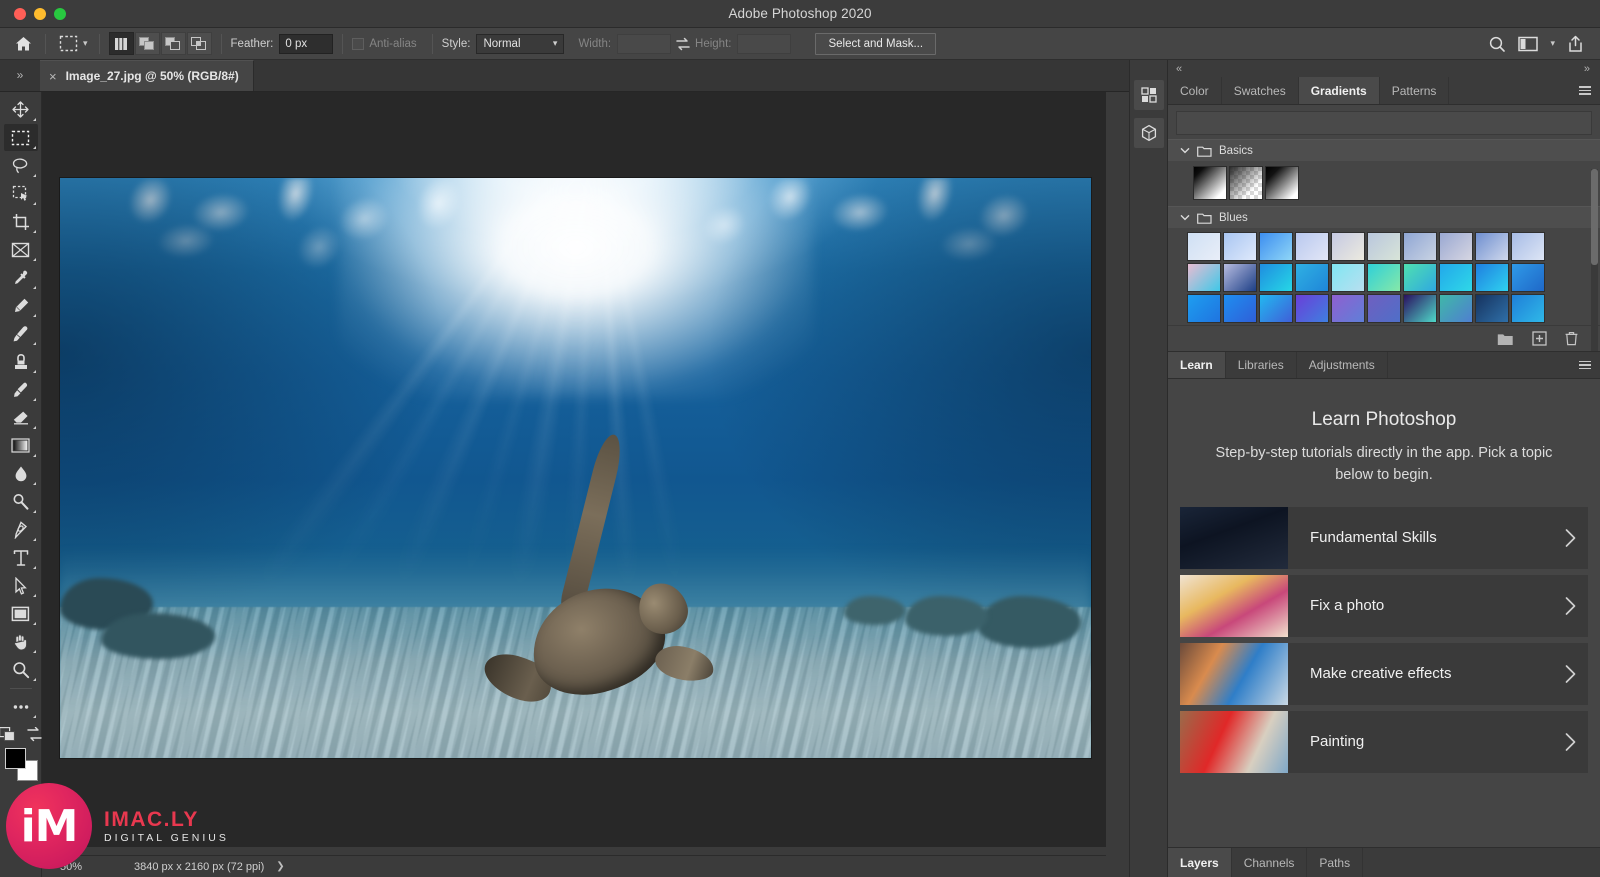 The image size is (1600, 877). What do you see at coordinates (683, 44) in the screenshot?
I see `swap-dimensions-icon` at bounding box center [683, 44].